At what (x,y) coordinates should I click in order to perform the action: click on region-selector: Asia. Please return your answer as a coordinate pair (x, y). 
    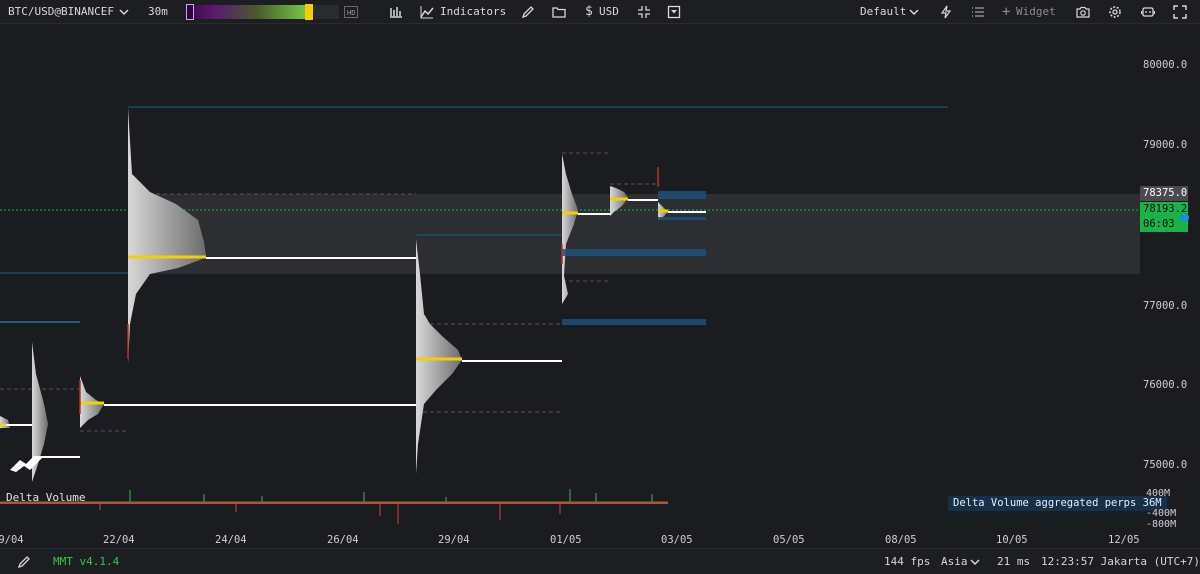
    Looking at the image, I should click on (954, 561).